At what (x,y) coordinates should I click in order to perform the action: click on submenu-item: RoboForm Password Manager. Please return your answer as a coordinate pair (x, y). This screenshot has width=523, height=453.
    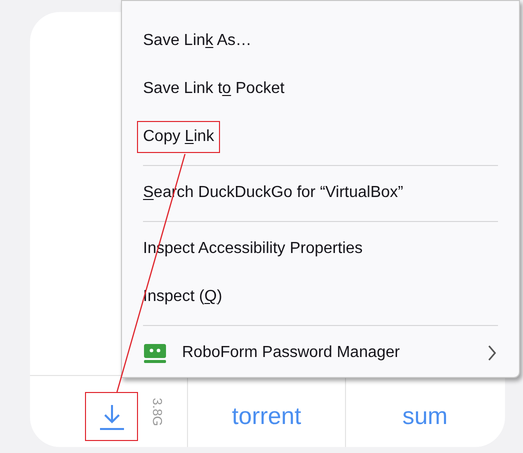
    Looking at the image, I should click on (320, 353).